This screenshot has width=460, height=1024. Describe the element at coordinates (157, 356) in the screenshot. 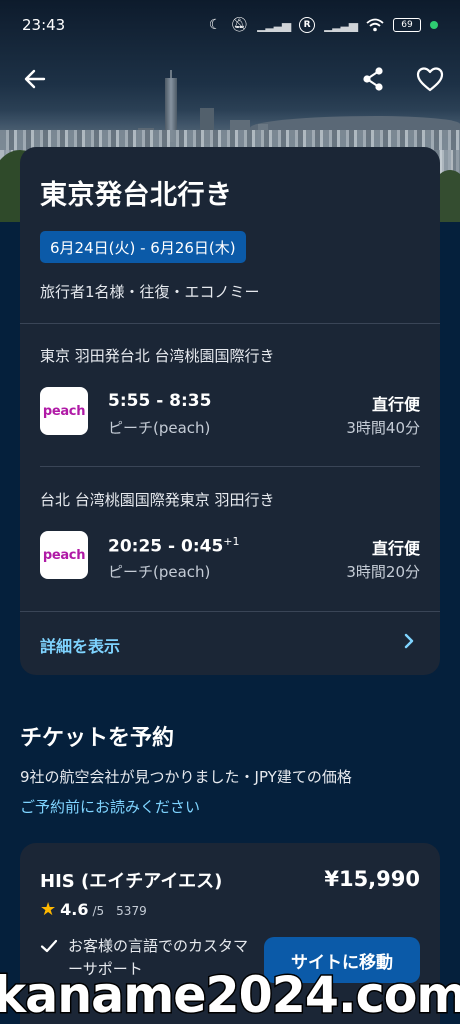

I see `outbound-route: 東京 羽田発台北 台湾桃園国際行き` at that location.